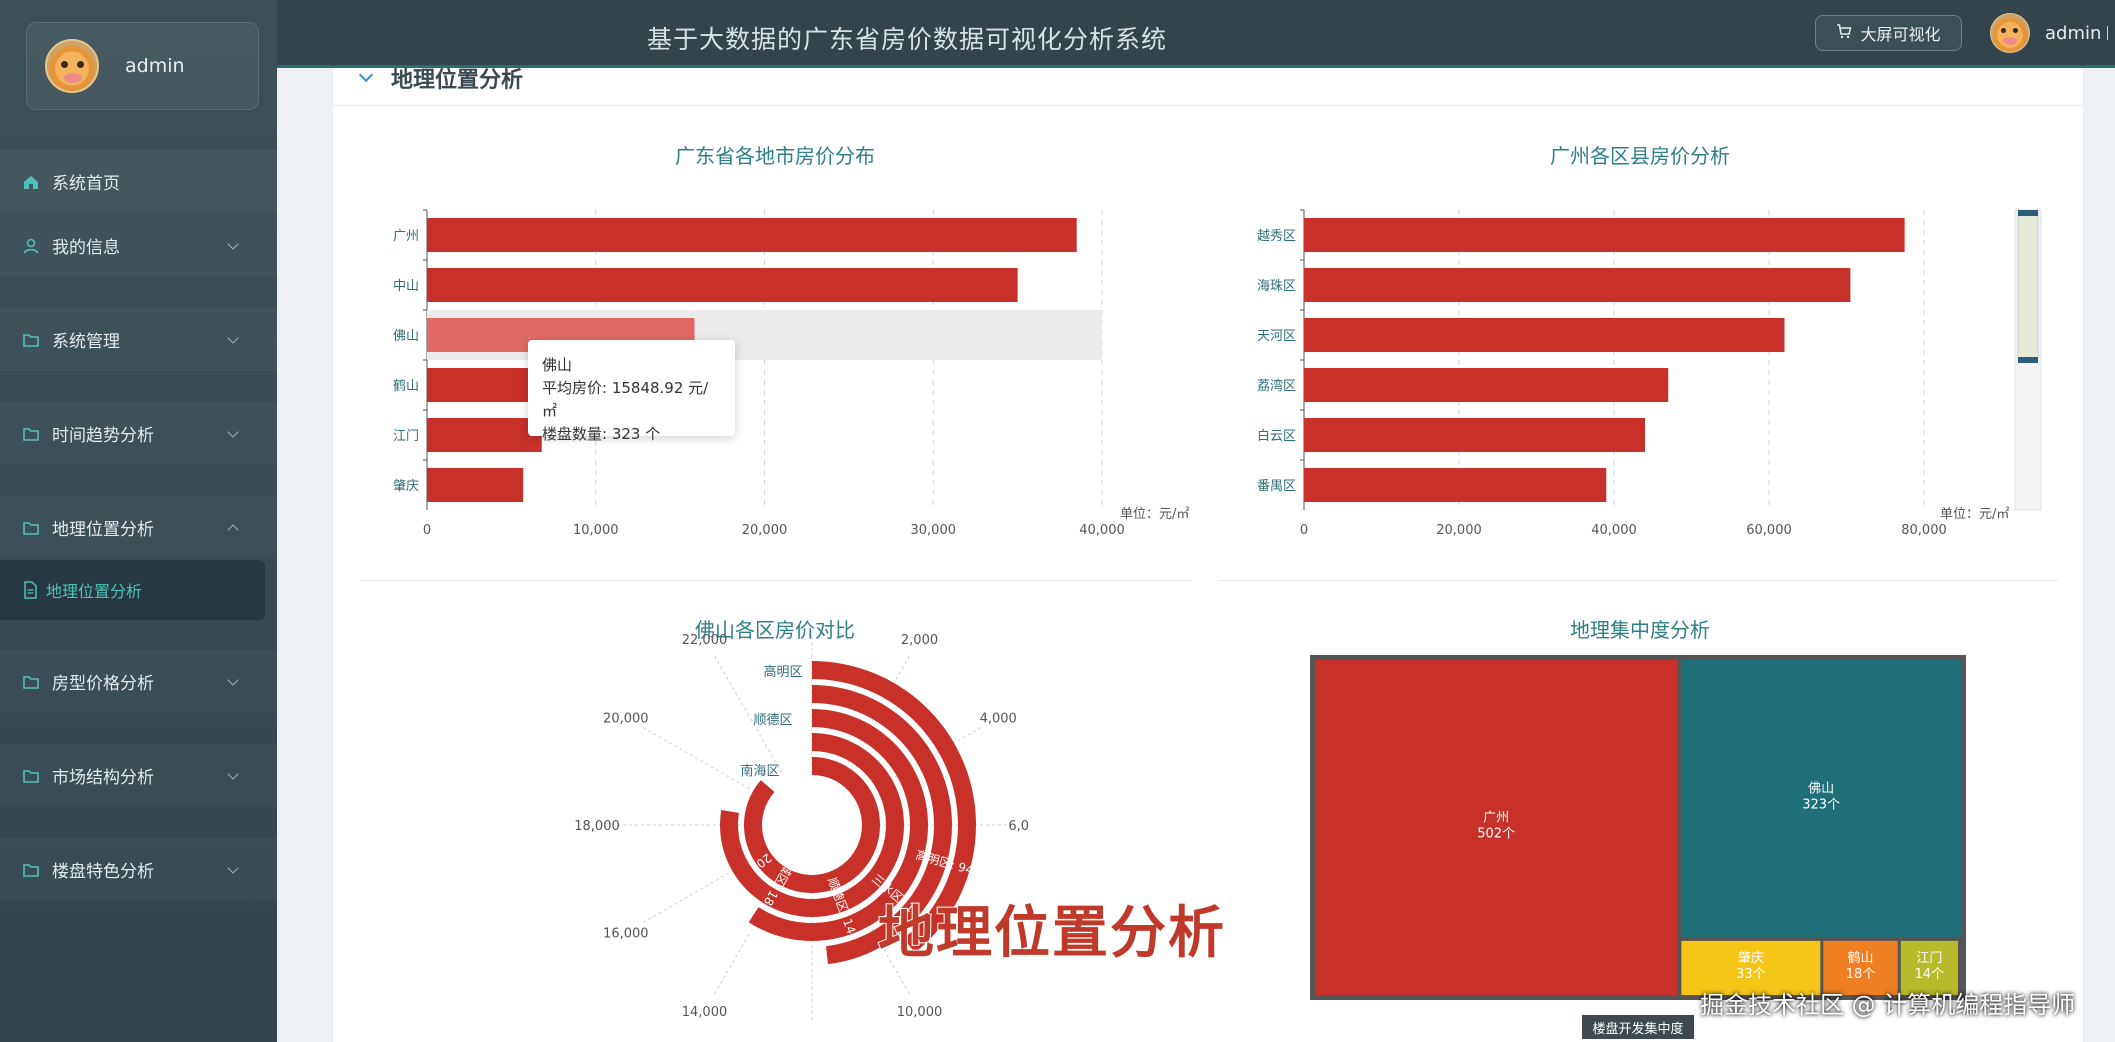  Describe the element at coordinates (1929, 958) in the screenshot. I see `treemap-cell-name: 江门` at that location.